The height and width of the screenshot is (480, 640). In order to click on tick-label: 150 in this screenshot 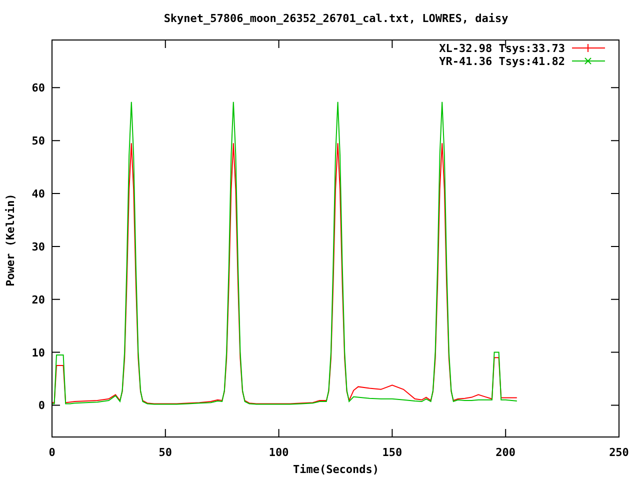, I will do `click(392, 452)`.